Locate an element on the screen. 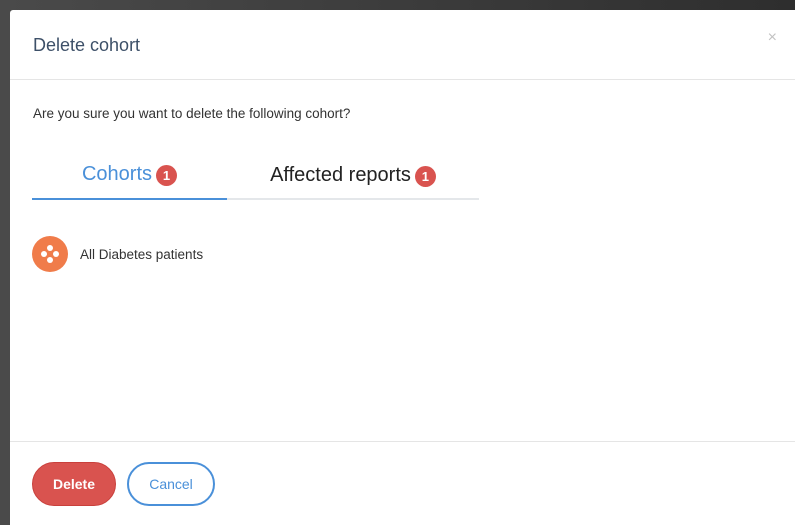 This screenshot has height=525, width=795. cohort-name: All Diabetes patients is located at coordinates (142, 254).